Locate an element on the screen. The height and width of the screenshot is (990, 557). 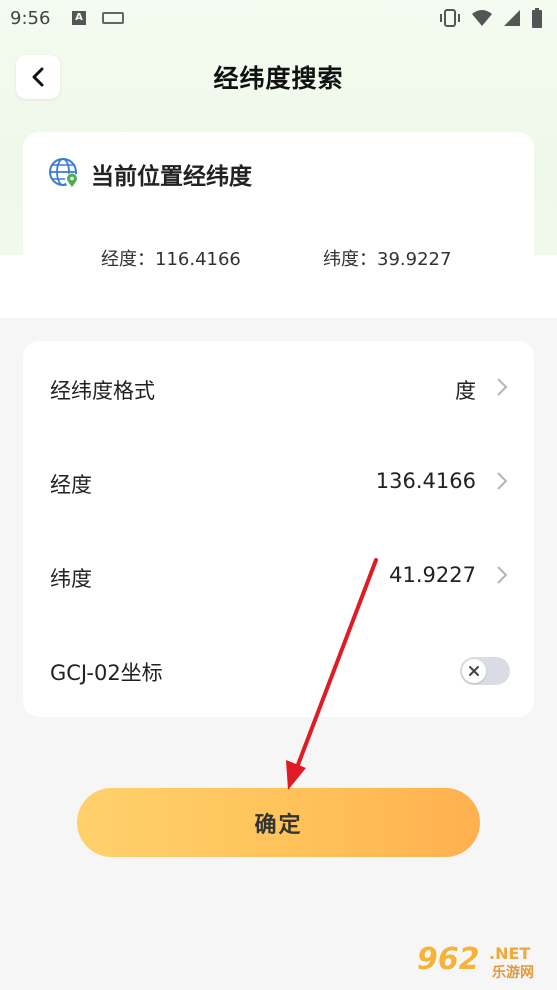
row-label: 经度 is located at coordinates (71, 485).